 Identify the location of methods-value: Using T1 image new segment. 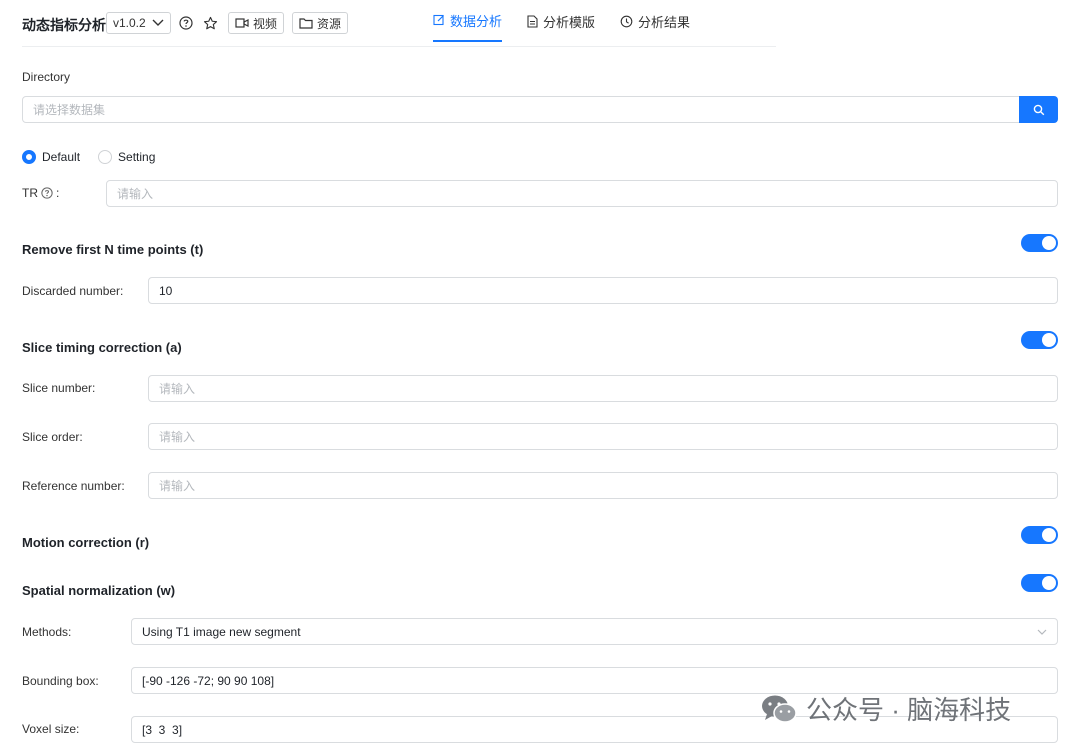
(221, 631).